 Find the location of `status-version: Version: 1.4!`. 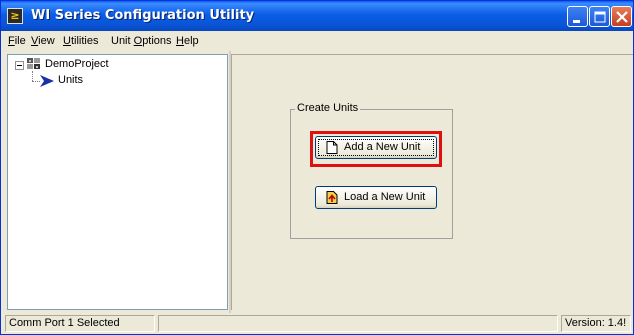

status-version: Version: 1.4! is located at coordinates (596, 323).